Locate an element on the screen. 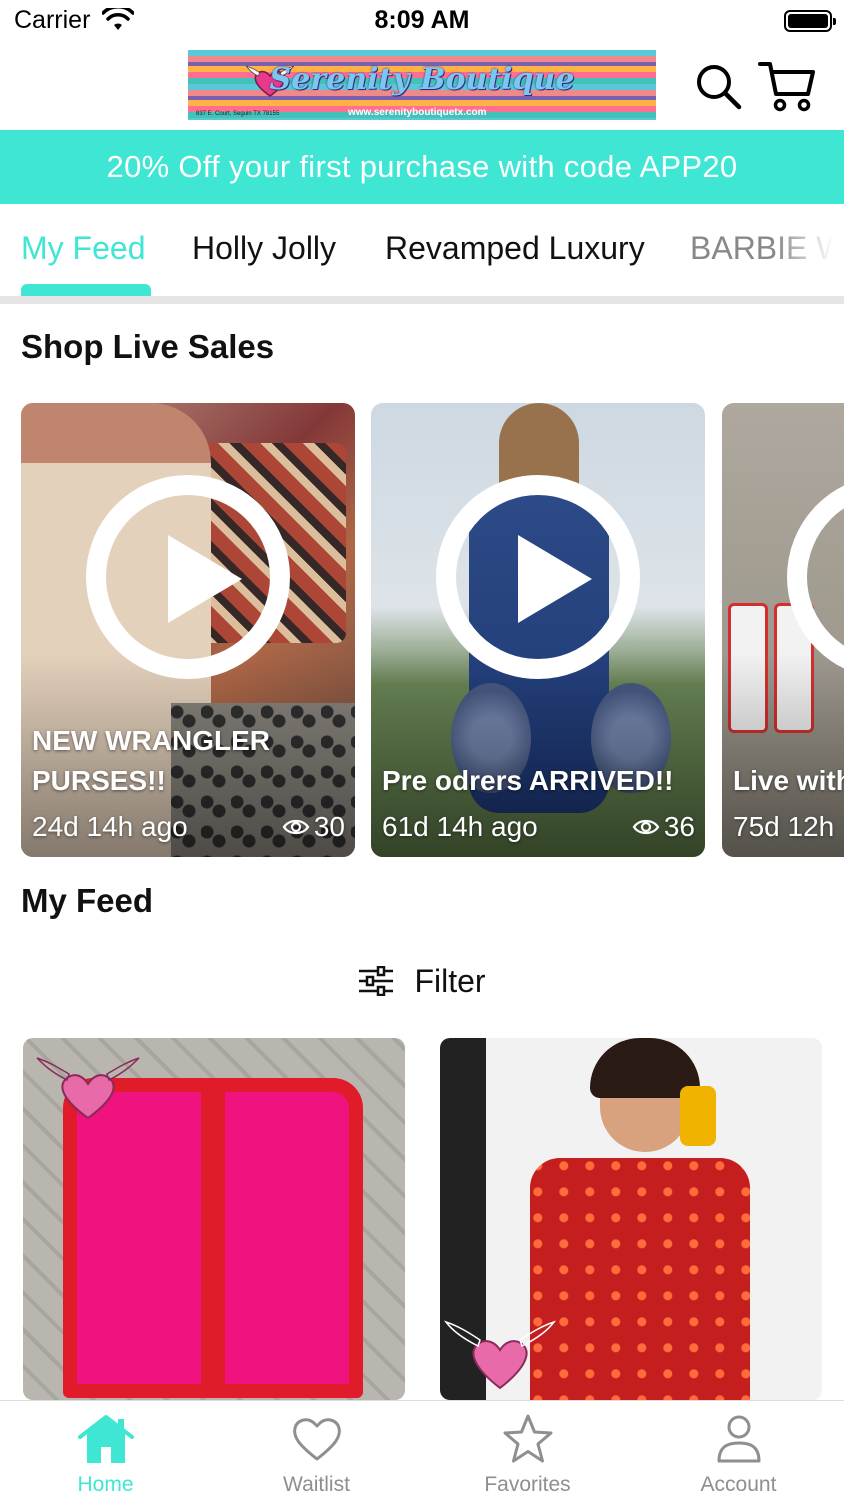  tab-waitlist: Waitlist is located at coordinates (316, 1450).